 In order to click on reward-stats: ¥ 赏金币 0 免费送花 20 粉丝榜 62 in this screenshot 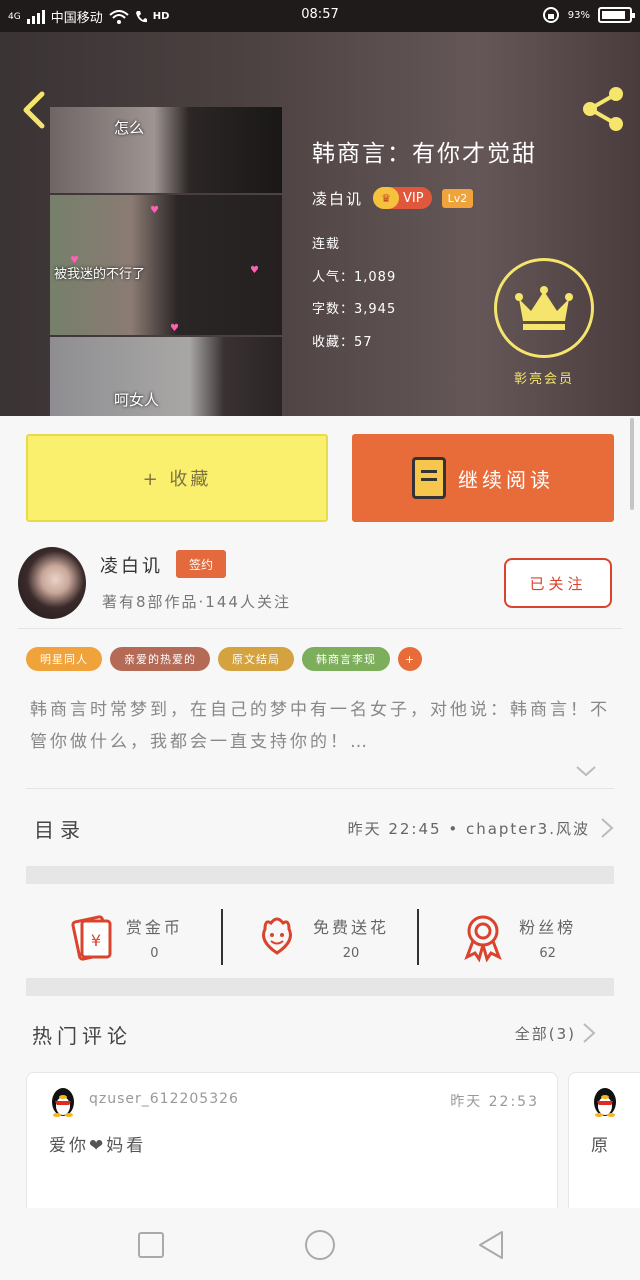, I will do `click(320, 937)`.